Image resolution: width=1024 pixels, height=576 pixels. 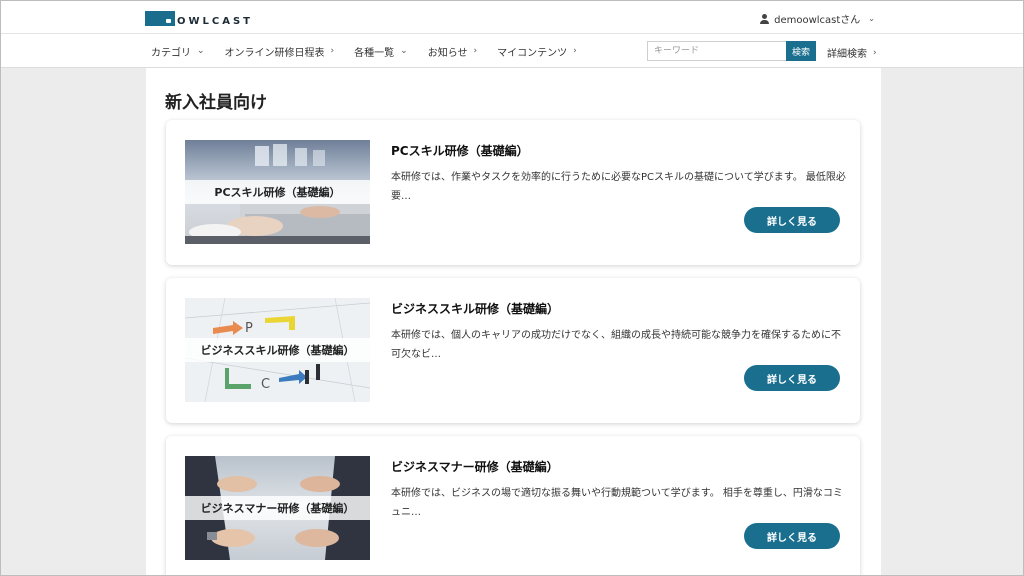 I want to click on user-menu: demoowlcastさん ⌄, so click(x=817, y=18).